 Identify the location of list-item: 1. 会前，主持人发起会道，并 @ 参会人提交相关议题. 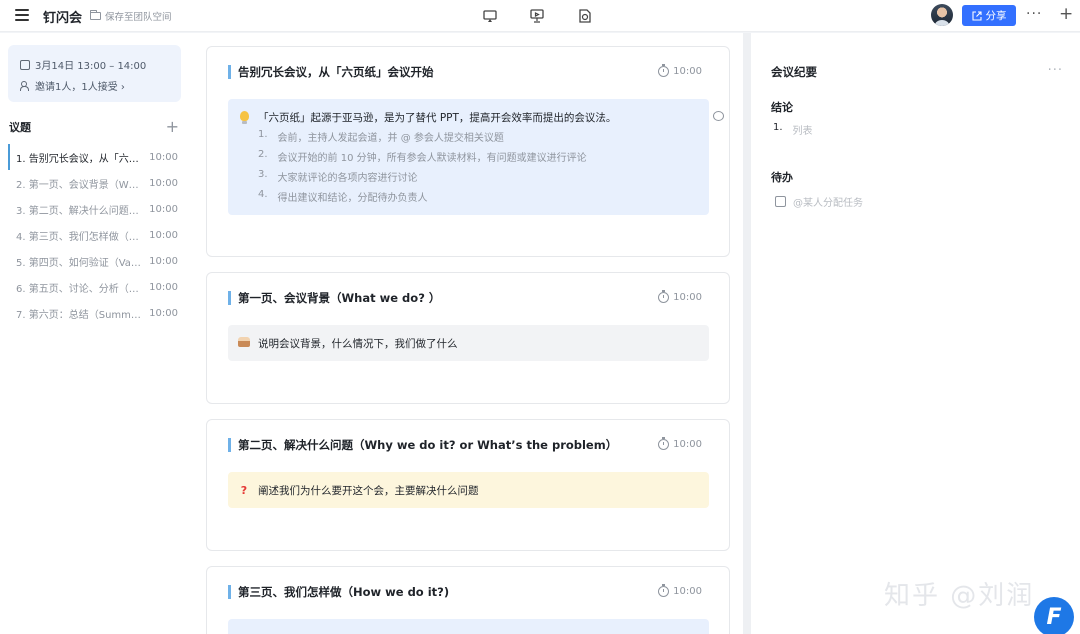
(381, 136).